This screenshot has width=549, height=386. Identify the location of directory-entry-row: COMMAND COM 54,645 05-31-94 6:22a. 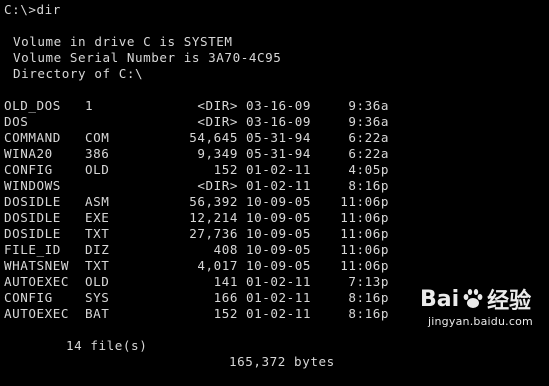
(274, 138).